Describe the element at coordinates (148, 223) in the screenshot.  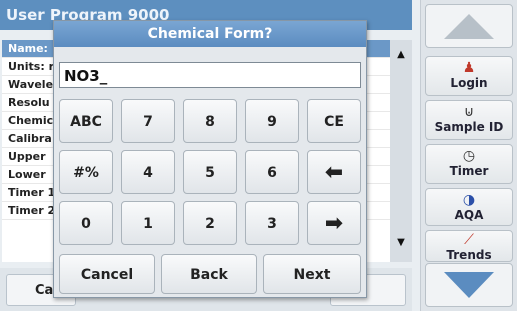
I see `key-1: 1` at that location.